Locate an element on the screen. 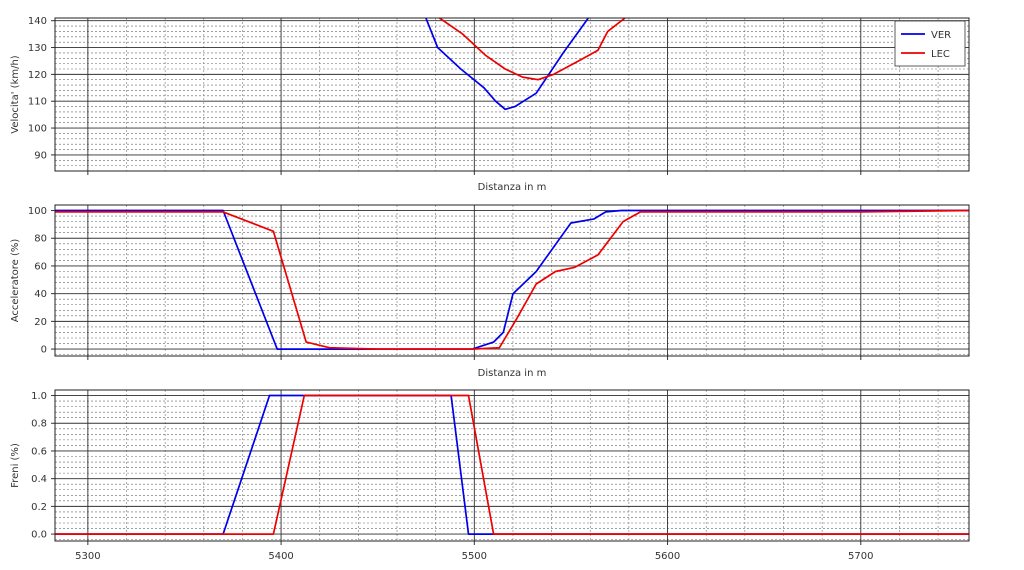  legend-box is located at coordinates (930, 43).